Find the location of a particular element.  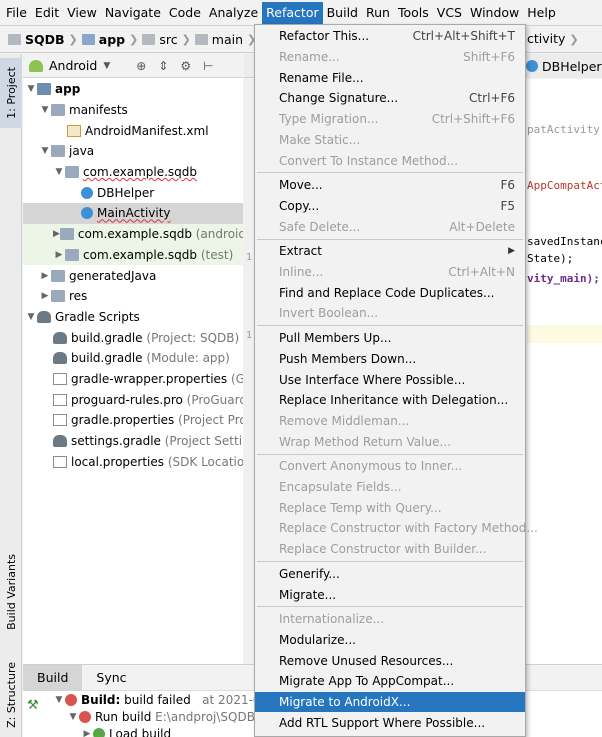

tree-item-proguard-rules: proguard-rules.pro (ProGuard Rules) is located at coordinates (133, 399).